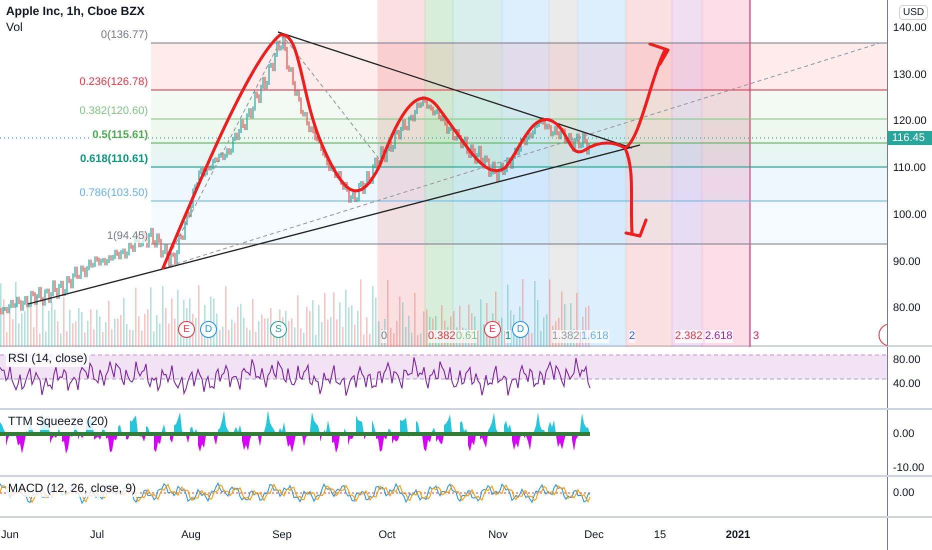 The image size is (932, 550). I want to click on currency-badge: USD, so click(913, 12).